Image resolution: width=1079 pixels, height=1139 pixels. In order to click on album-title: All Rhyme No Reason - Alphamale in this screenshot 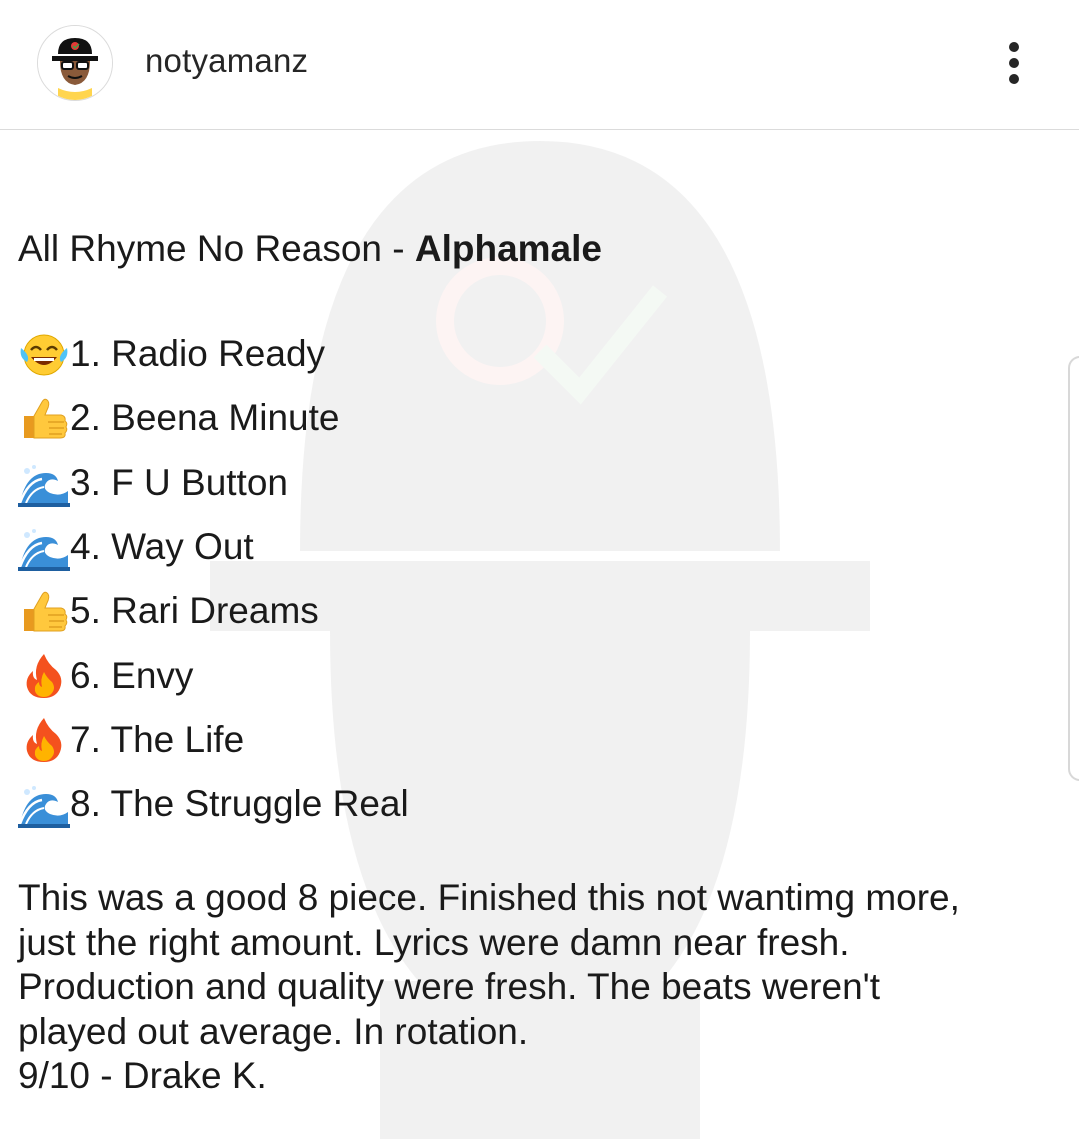, I will do `click(310, 249)`.